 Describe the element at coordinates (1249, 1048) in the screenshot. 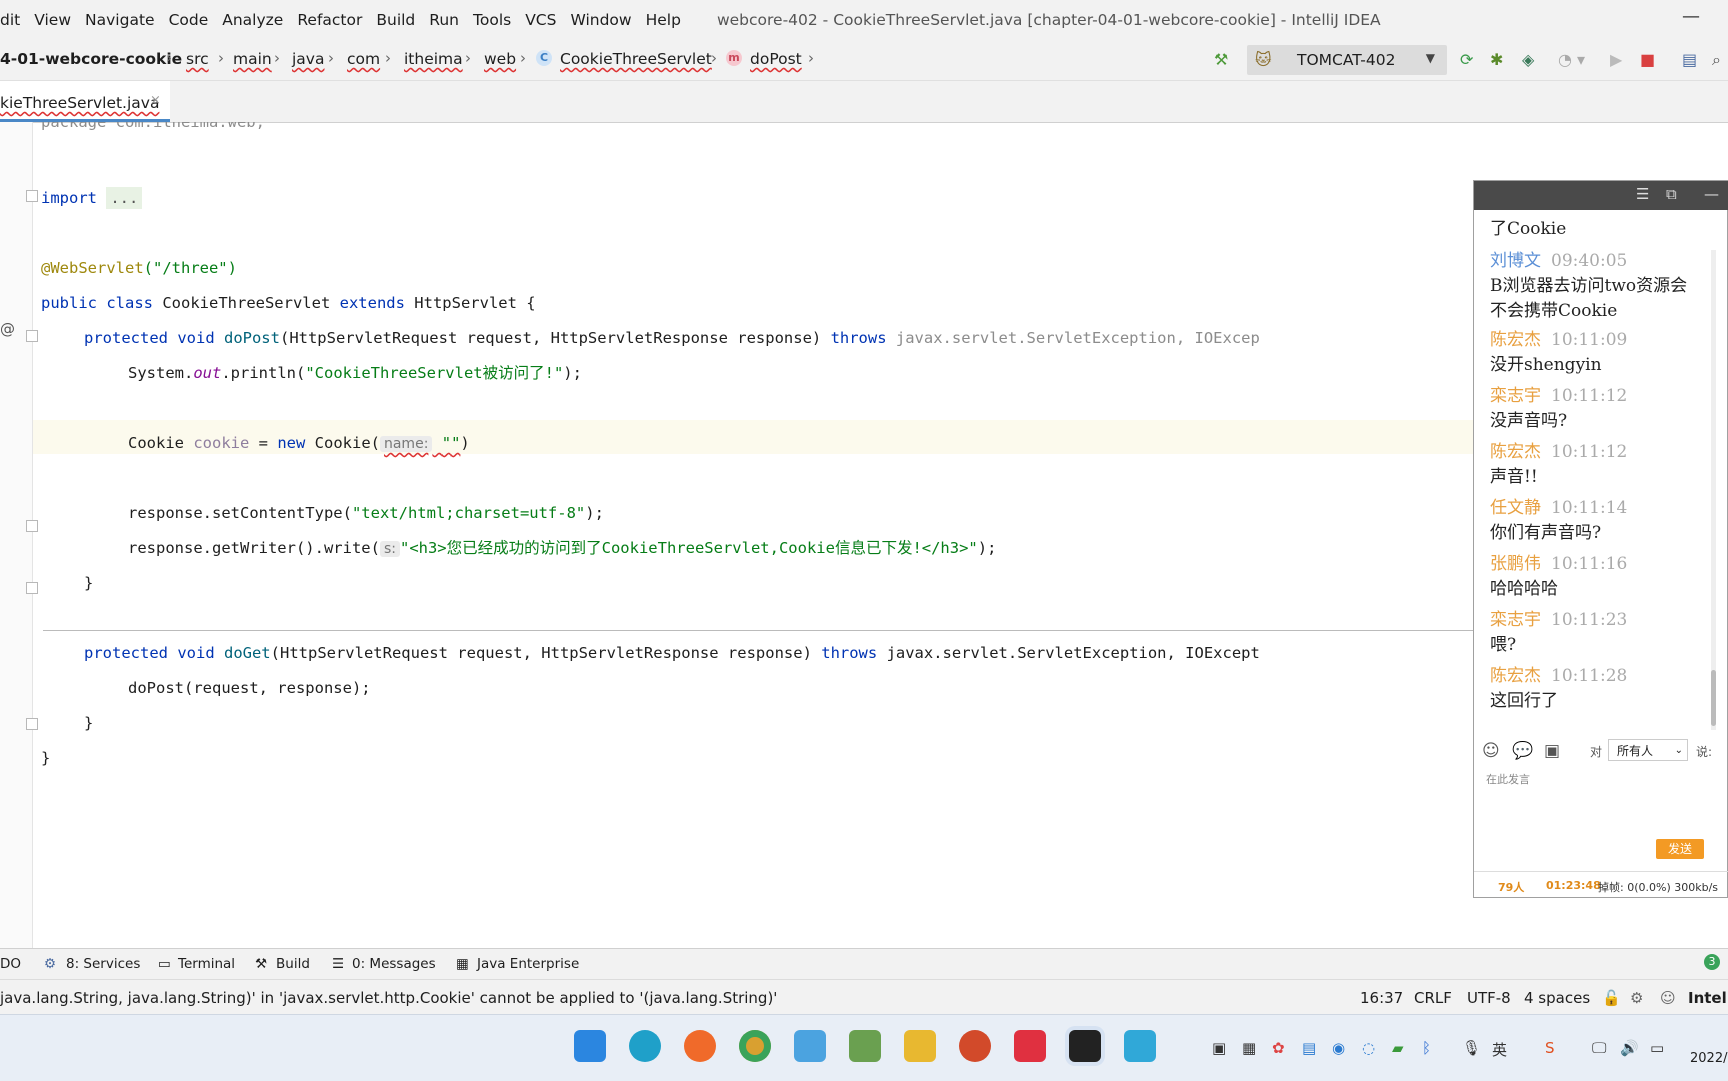

I see `tray-app-icon: ▦` at that location.